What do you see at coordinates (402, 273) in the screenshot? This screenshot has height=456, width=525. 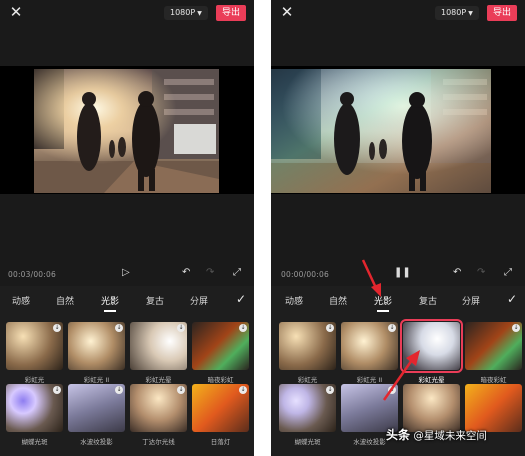 I see `pause-icon: ❚❚` at bounding box center [402, 273].